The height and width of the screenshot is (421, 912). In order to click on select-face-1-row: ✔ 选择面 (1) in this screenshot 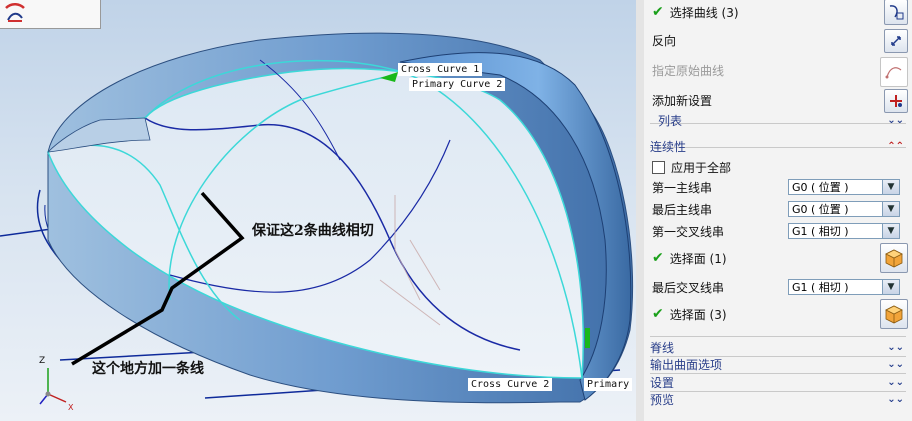, I will do `click(780, 258)`.